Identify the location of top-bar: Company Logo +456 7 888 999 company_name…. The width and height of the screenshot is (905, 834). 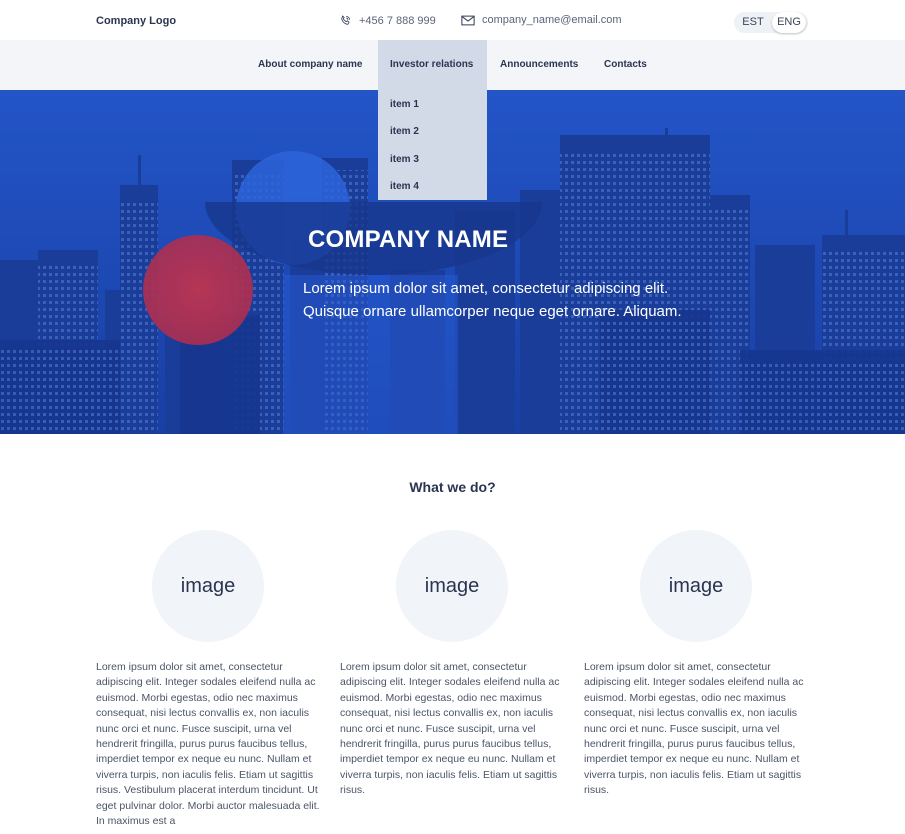
(452, 20).